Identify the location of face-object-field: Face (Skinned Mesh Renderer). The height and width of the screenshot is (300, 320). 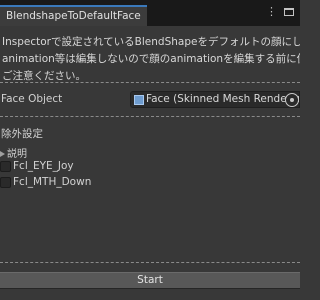
(215, 99).